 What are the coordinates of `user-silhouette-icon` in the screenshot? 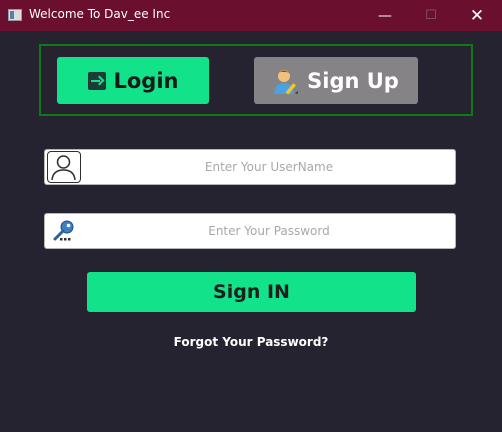 It's located at (64, 167).